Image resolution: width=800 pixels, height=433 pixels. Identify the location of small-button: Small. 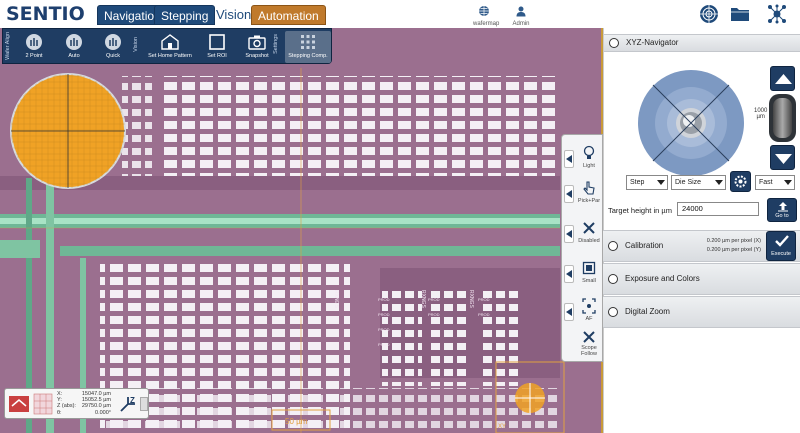
(589, 272).